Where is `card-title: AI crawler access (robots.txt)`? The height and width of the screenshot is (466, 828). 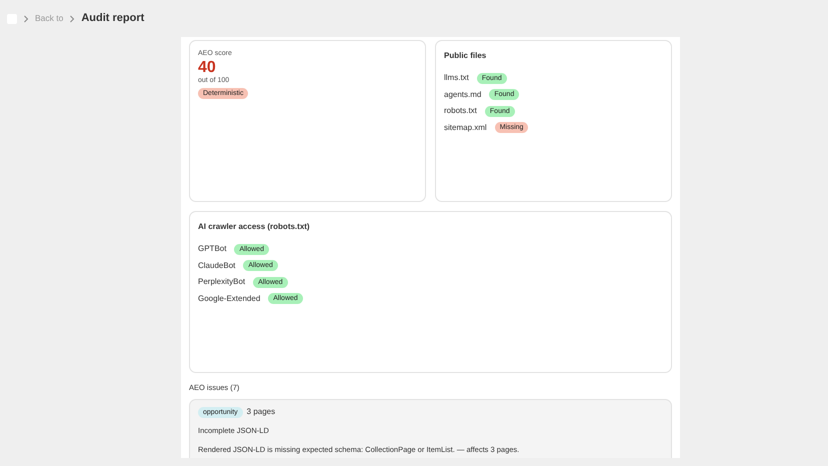 card-title: AI crawler access (robots.txt) is located at coordinates (254, 227).